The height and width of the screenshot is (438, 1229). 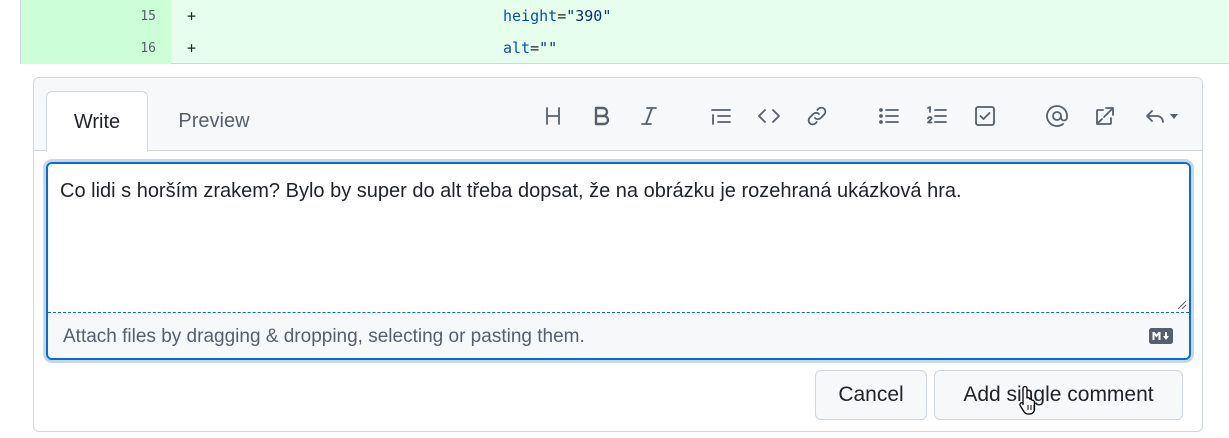 What do you see at coordinates (97, 121) in the screenshot?
I see `tab-write: Write` at bounding box center [97, 121].